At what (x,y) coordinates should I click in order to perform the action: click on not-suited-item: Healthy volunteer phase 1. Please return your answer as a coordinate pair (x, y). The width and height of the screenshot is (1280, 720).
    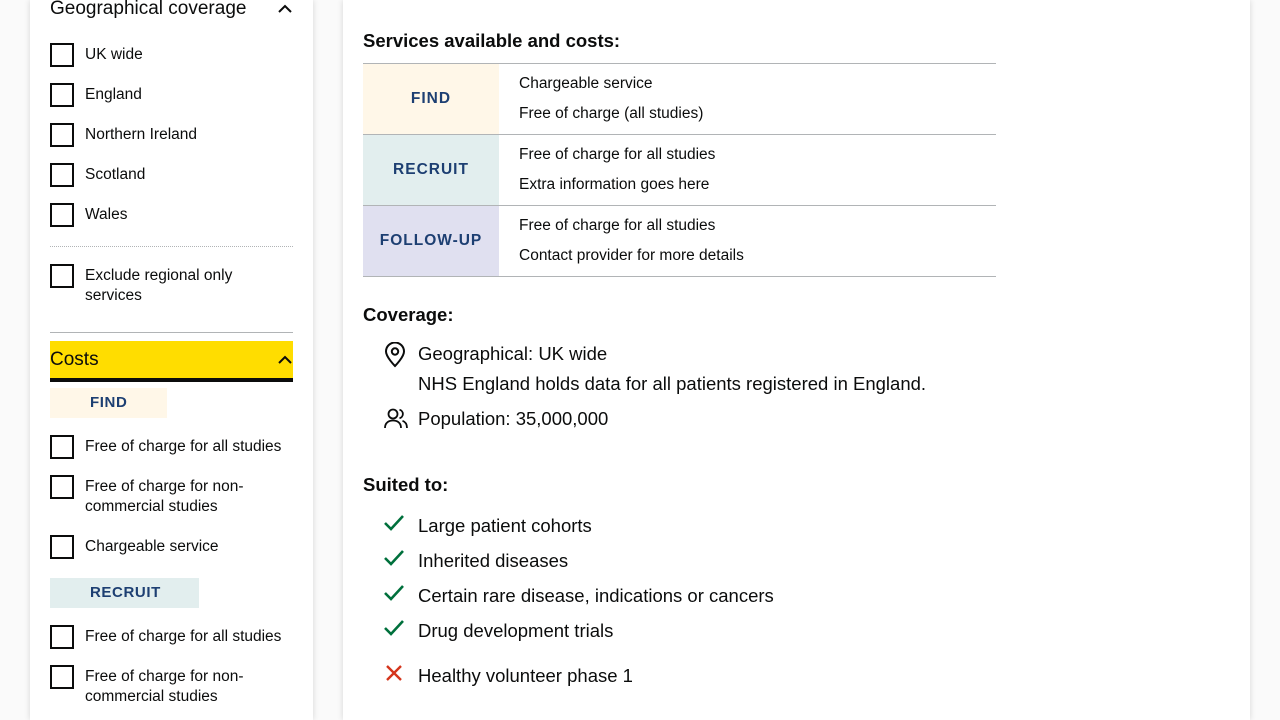
    Looking at the image, I should click on (508, 675).